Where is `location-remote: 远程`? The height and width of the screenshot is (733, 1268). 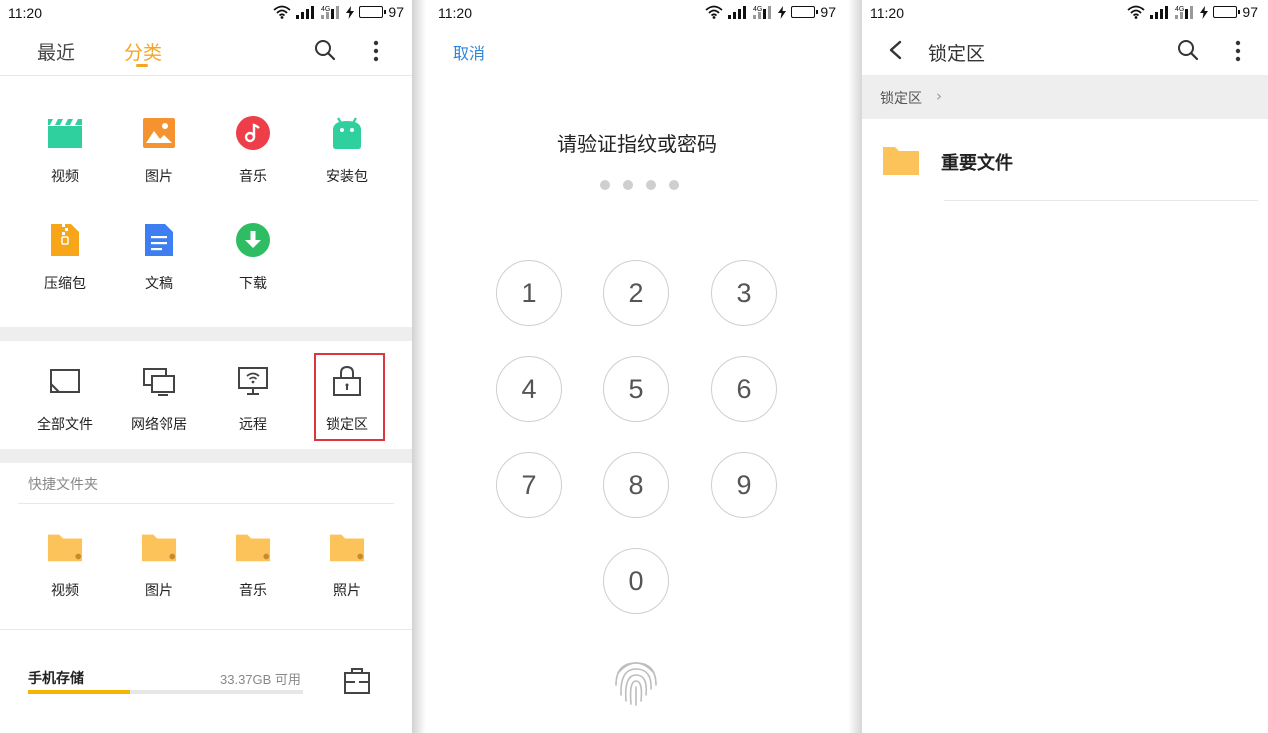
location-remote: 远程 is located at coordinates (253, 398).